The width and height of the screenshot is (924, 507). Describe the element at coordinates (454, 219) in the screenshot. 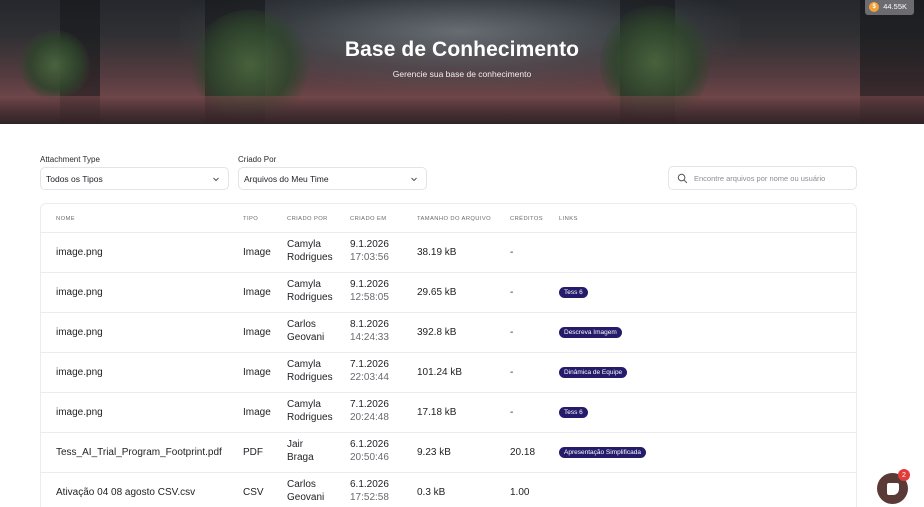

I see `column-header-file-size: TAMANHO DO ARQUIVO` at that location.